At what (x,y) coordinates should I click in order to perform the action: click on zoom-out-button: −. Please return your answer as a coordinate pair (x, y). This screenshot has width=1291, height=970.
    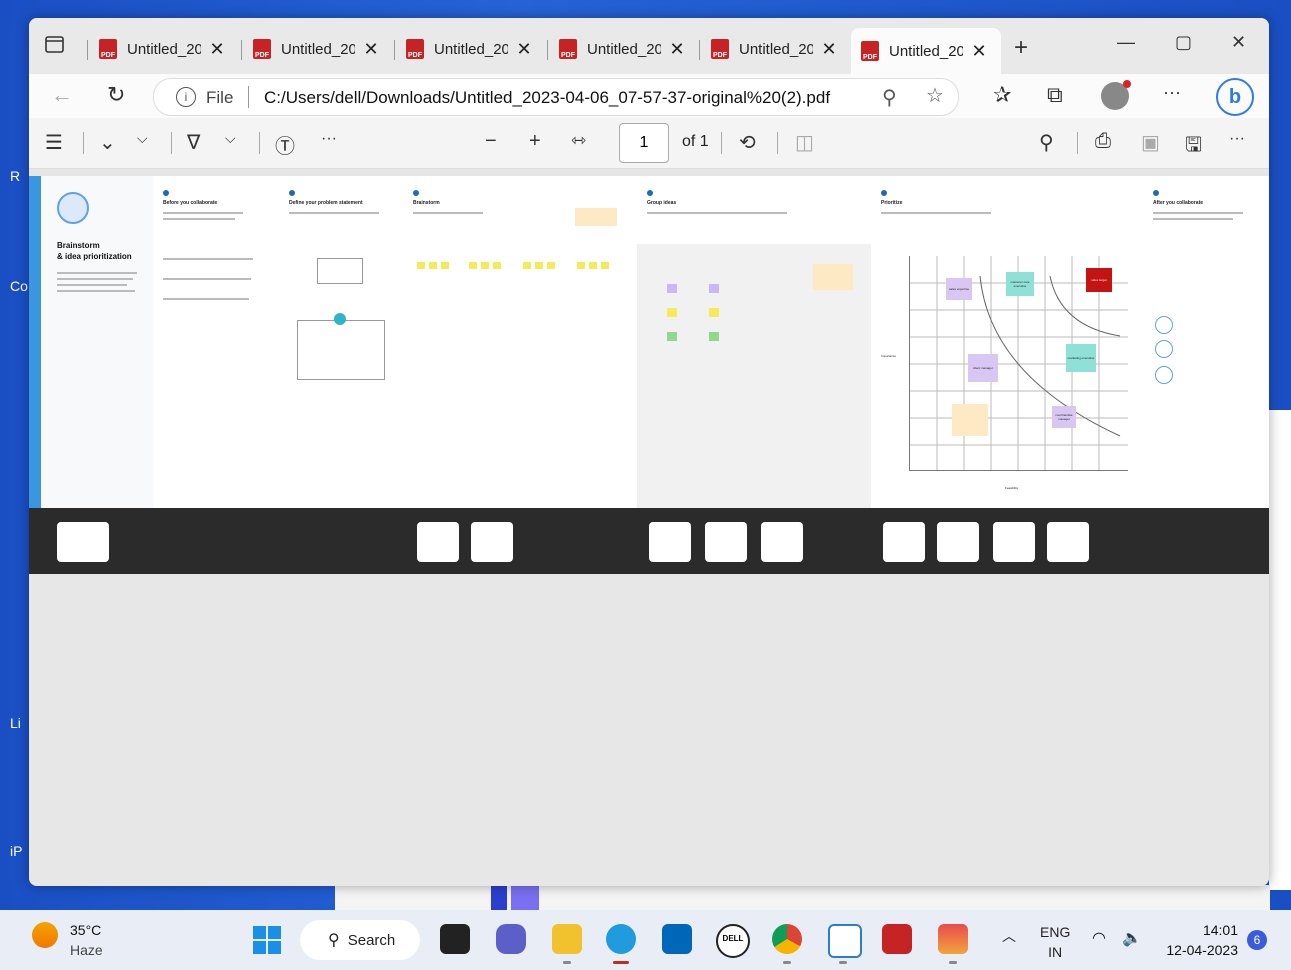
    Looking at the image, I should click on (491, 141).